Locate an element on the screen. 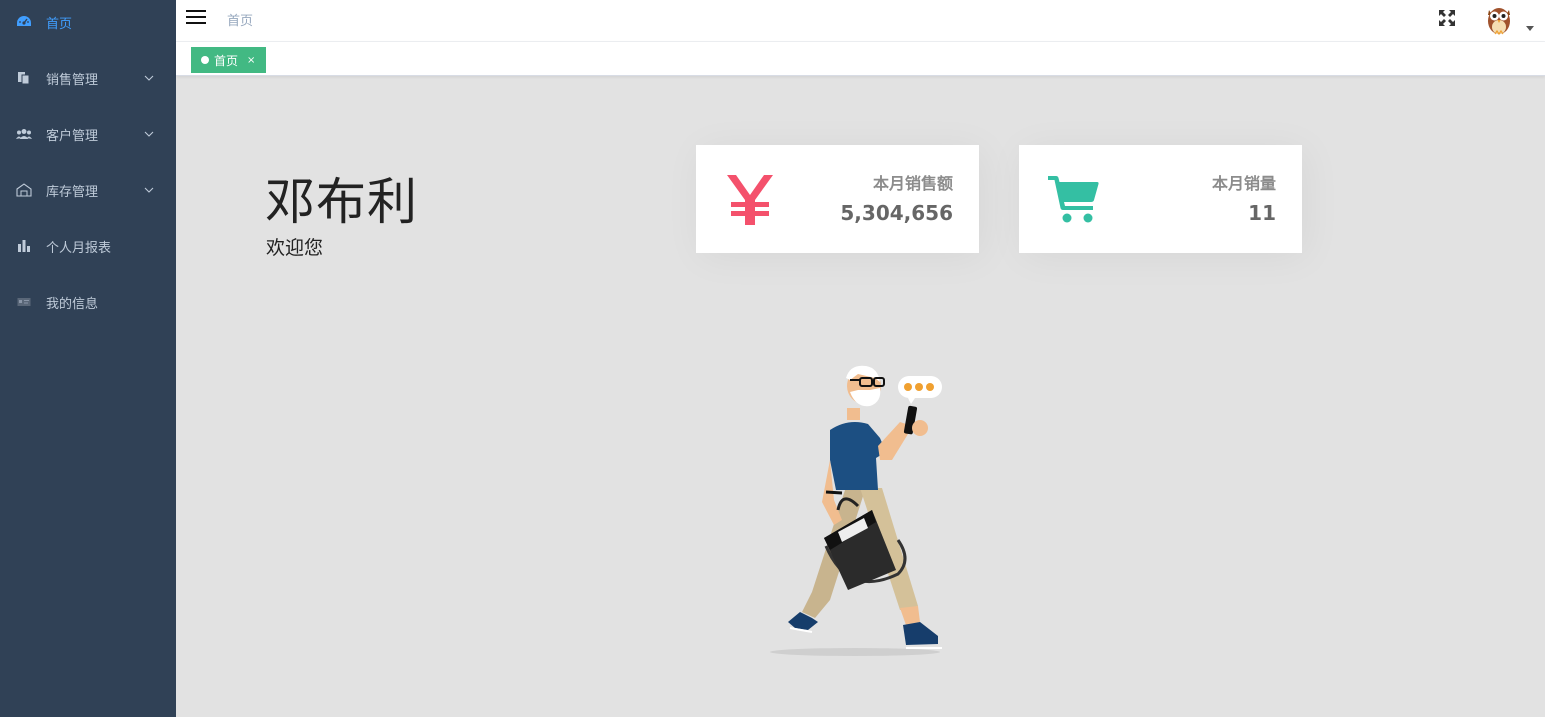  sidebar-item-label: 首页 is located at coordinates (59, 24).